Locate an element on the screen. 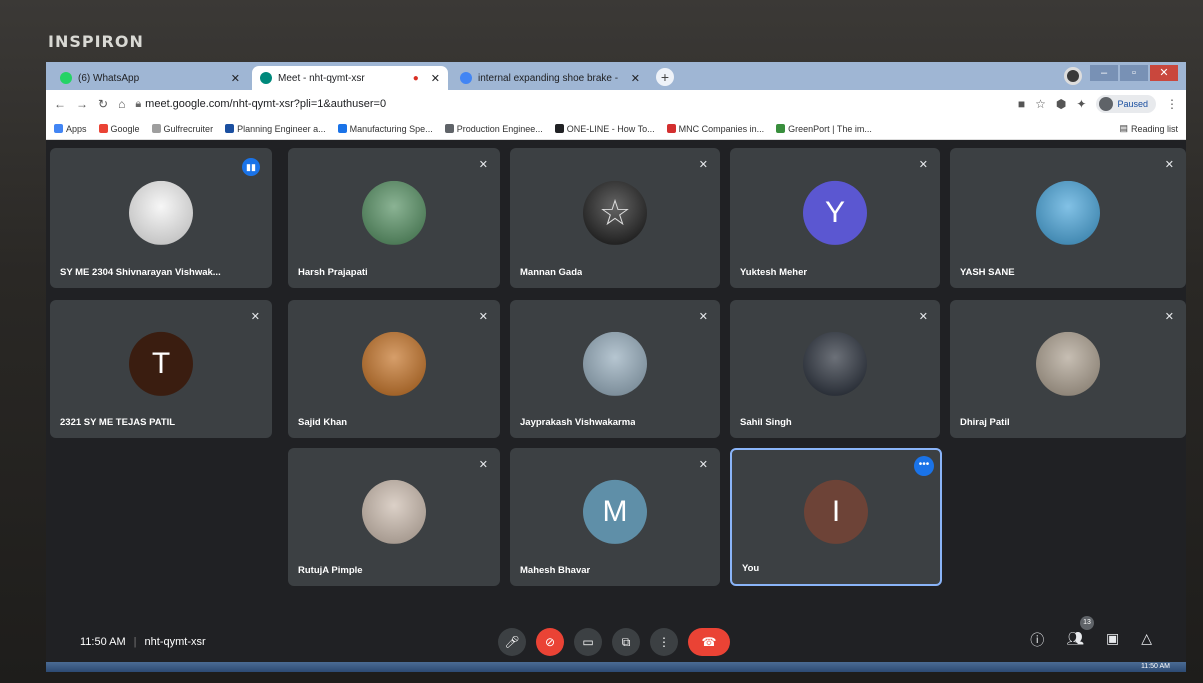 This screenshot has height=683, width=1203. participant-tile: ✕ RutujA Pimple is located at coordinates (394, 517).